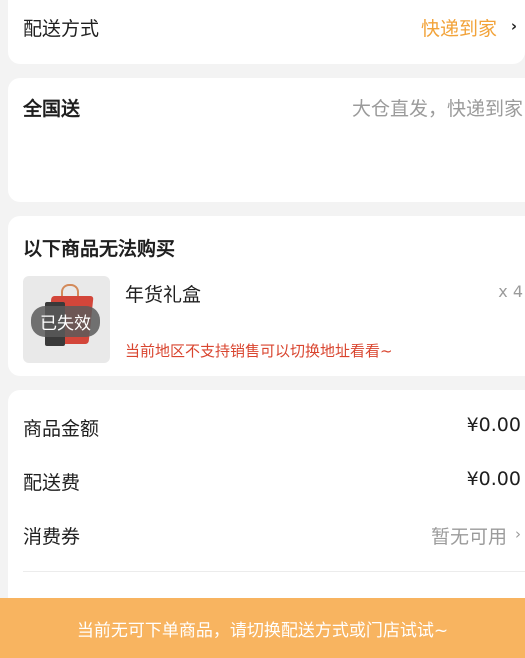  Describe the element at coordinates (52, 537) in the screenshot. I see `coupon-label: 消费券` at that location.